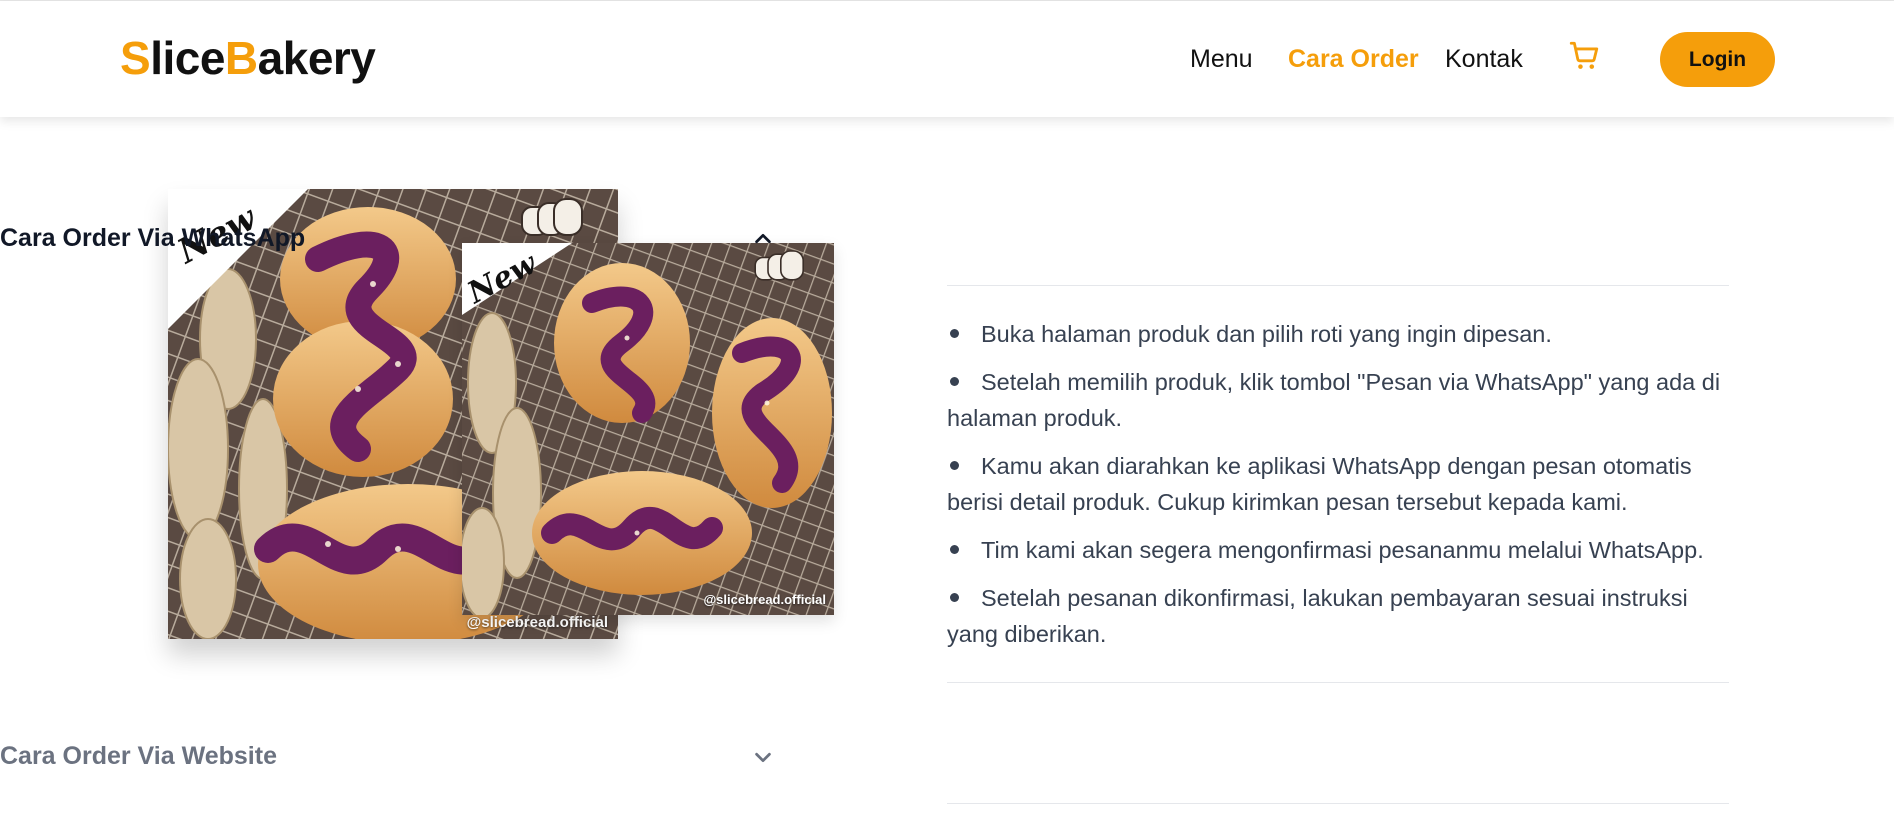 The width and height of the screenshot is (1894, 821). I want to click on nav-kontak: Kontak, so click(1484, 59).